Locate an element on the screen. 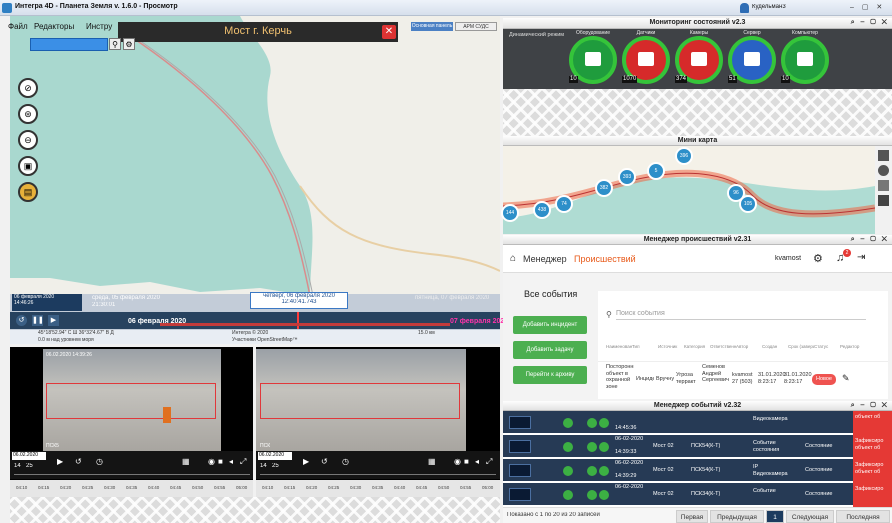  go-to-archive-button: Перейти к архиву is located at coordinates (550, 375).